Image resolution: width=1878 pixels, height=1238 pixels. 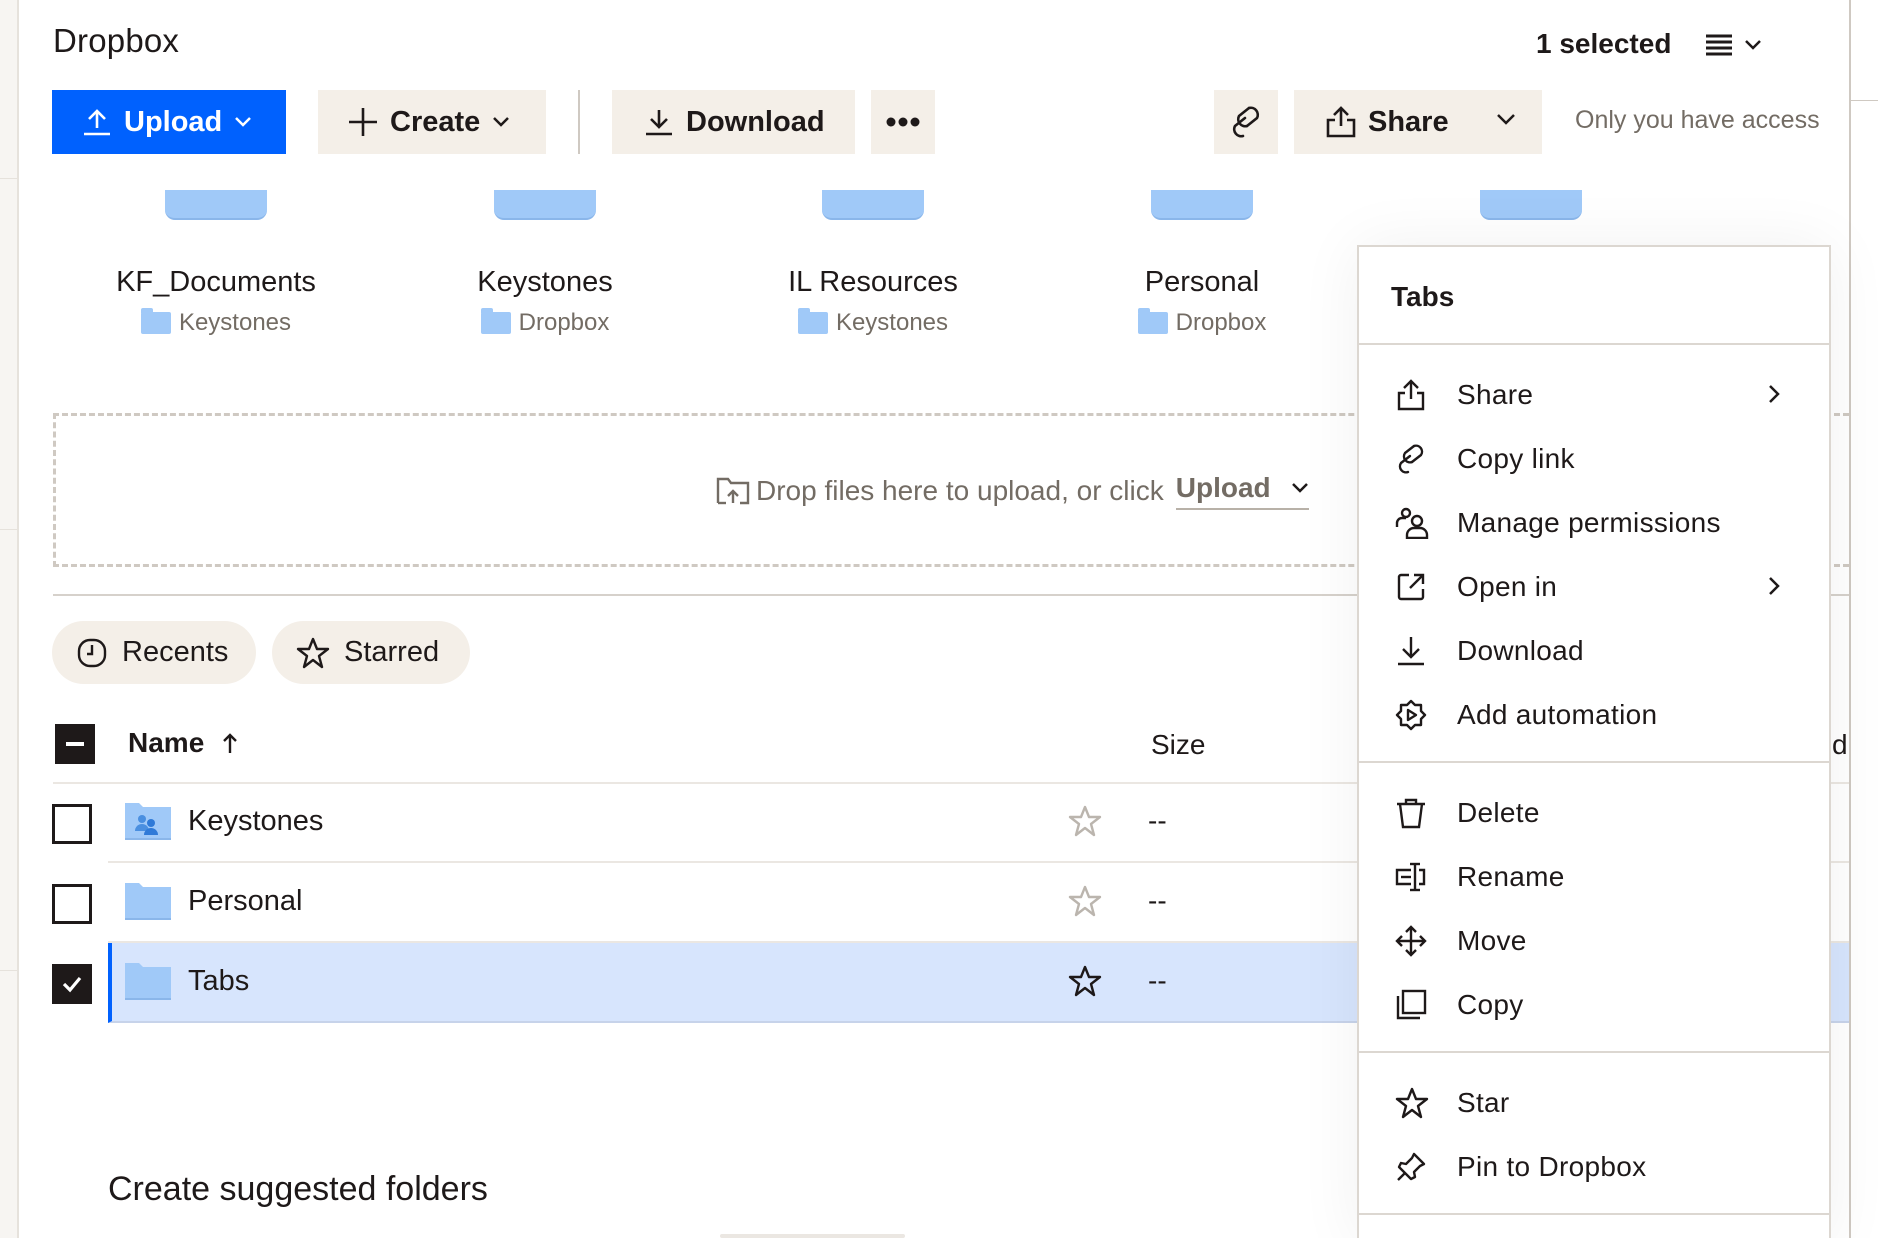 What do you see at coordinates (1490, 1004) in the screenshot?
I see `menu-item-label: Copy` at bounding box center [1490, 1004].